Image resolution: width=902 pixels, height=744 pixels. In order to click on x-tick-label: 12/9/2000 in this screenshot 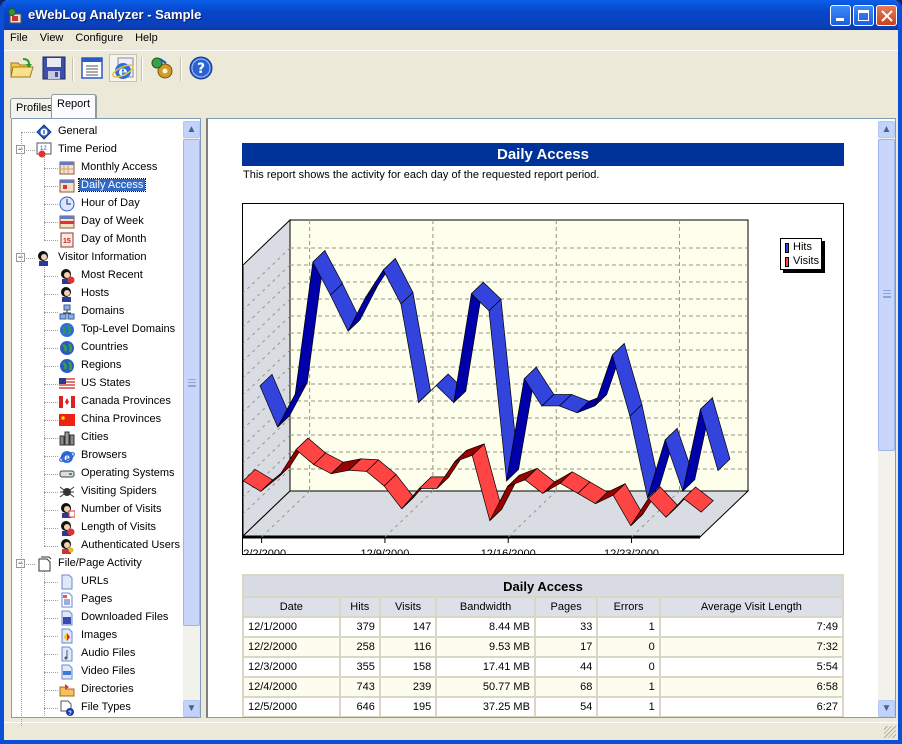, I will do `click(384, 551)`.